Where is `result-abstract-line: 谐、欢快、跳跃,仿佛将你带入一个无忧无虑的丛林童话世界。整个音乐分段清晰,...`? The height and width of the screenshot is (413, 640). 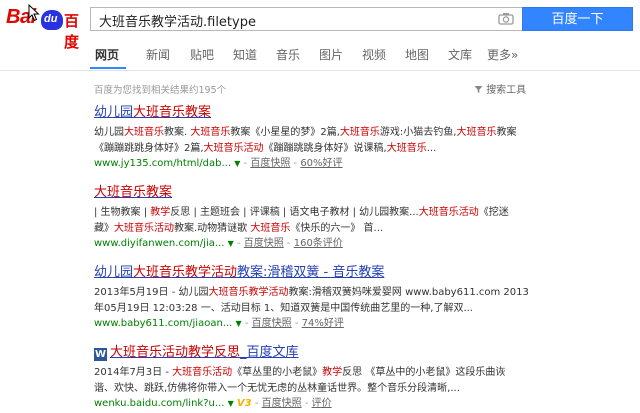 result-abstract-line: 谐、欢快、跳跃,仿佛将你带入一个无忧无虑的丛林童话世界。整个音乐分段清晰,... is located at coordinates (277, 388).